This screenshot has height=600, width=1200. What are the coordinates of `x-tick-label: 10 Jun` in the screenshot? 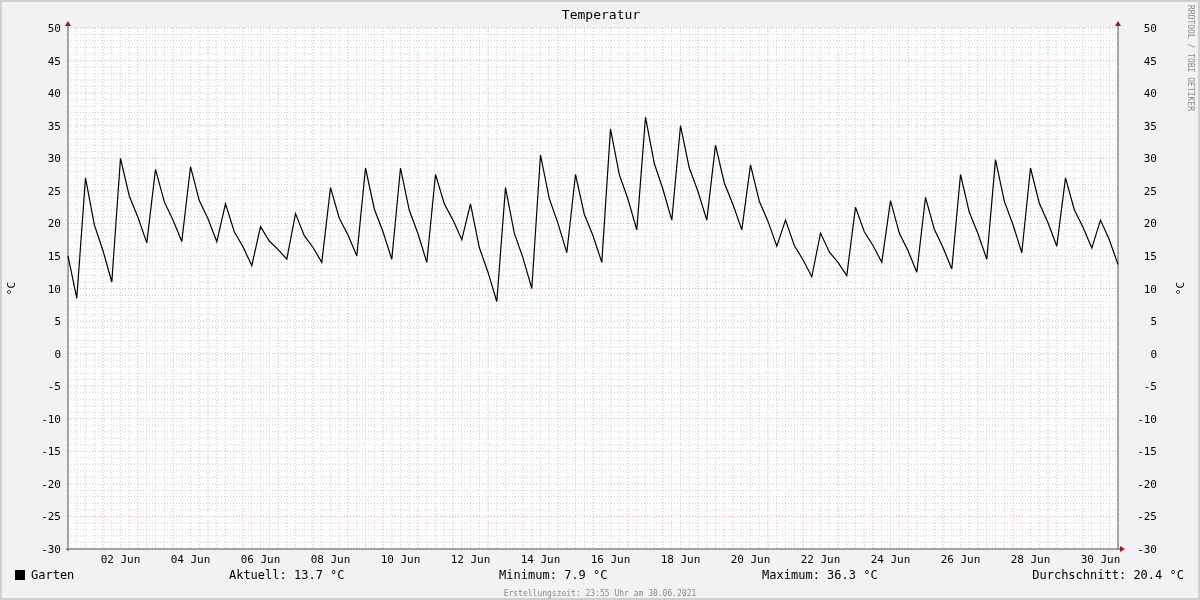 It's located at (400, 559).